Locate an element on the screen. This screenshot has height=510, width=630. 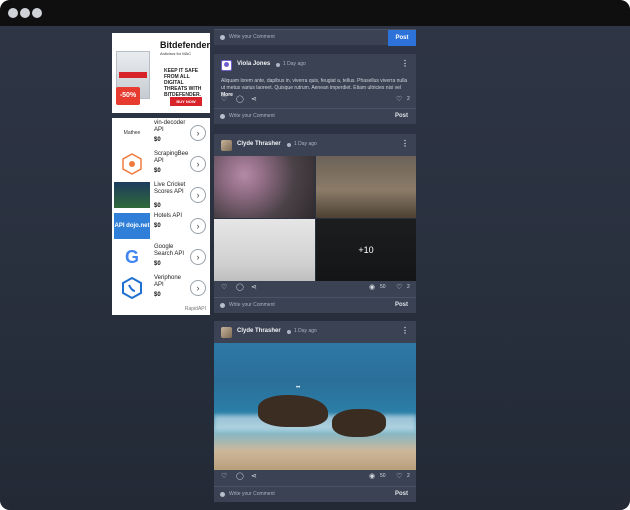
cricket-image is located at coordinates (132, 195).